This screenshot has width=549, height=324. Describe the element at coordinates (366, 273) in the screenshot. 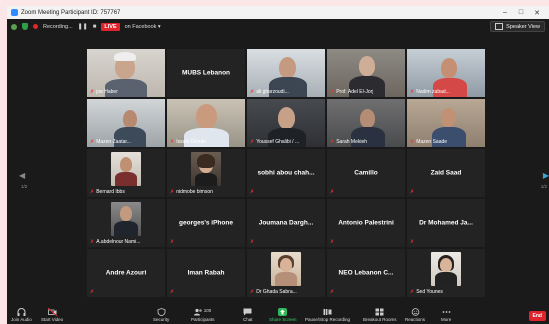

I see `participant-tile: NEO Lebanon C... ✗` at that location.